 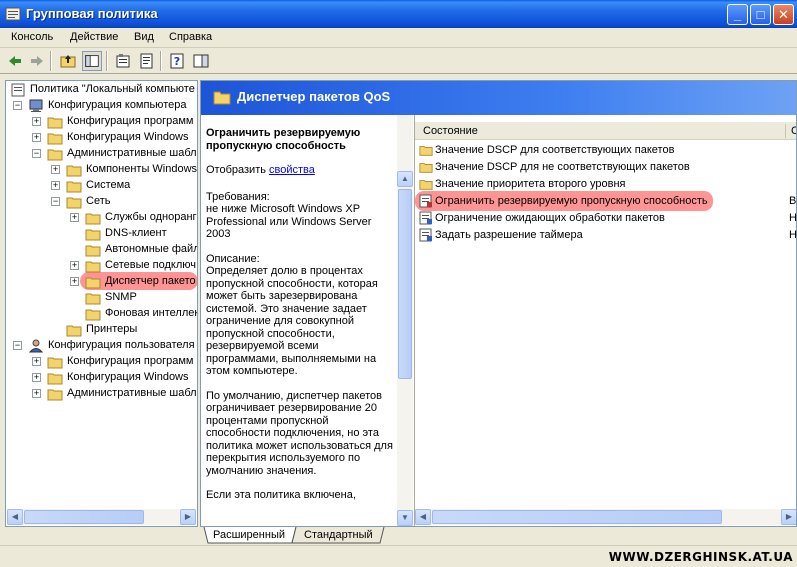 I want to click on minimize-button: _, so click(x=737, y=14).